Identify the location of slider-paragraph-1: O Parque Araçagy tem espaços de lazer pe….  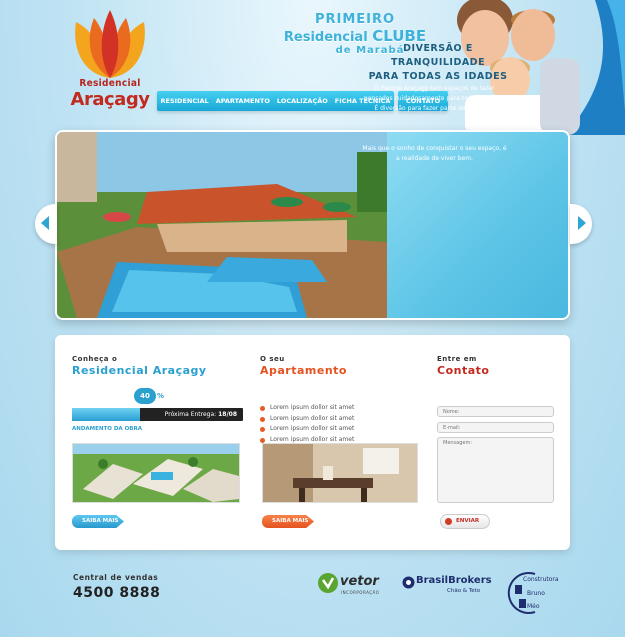
(434, 98).